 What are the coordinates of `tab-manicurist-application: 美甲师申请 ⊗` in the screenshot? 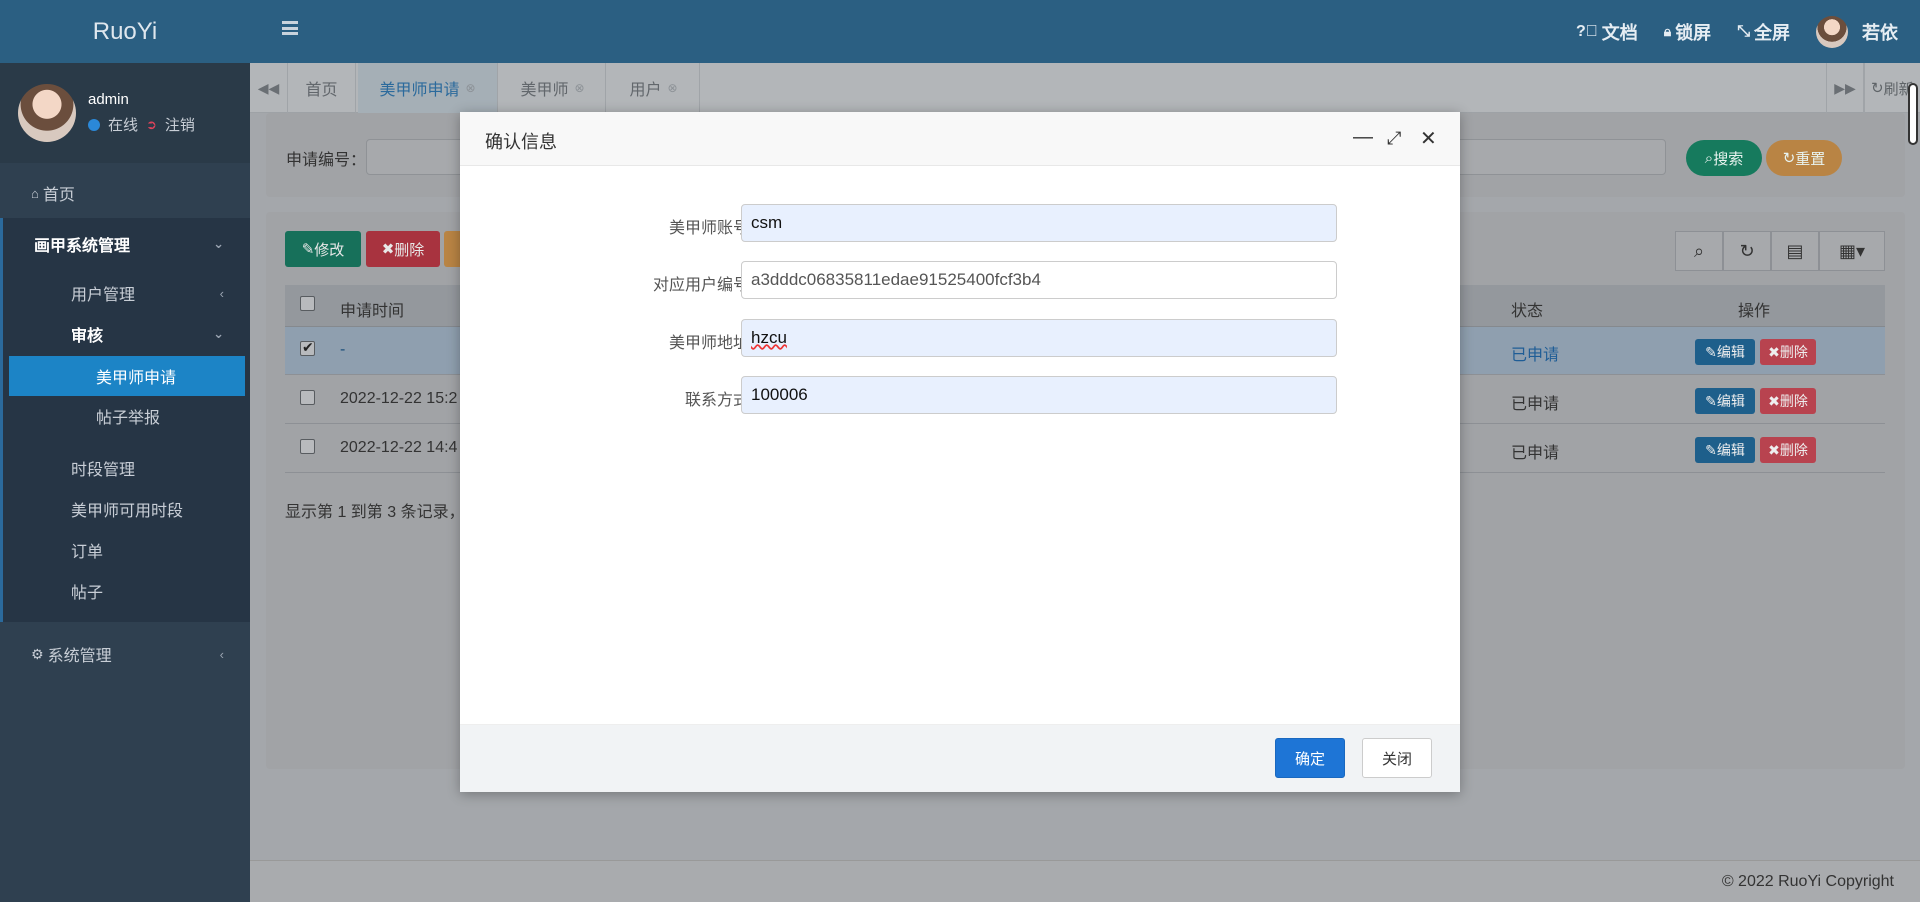 It's located at (428, 88).